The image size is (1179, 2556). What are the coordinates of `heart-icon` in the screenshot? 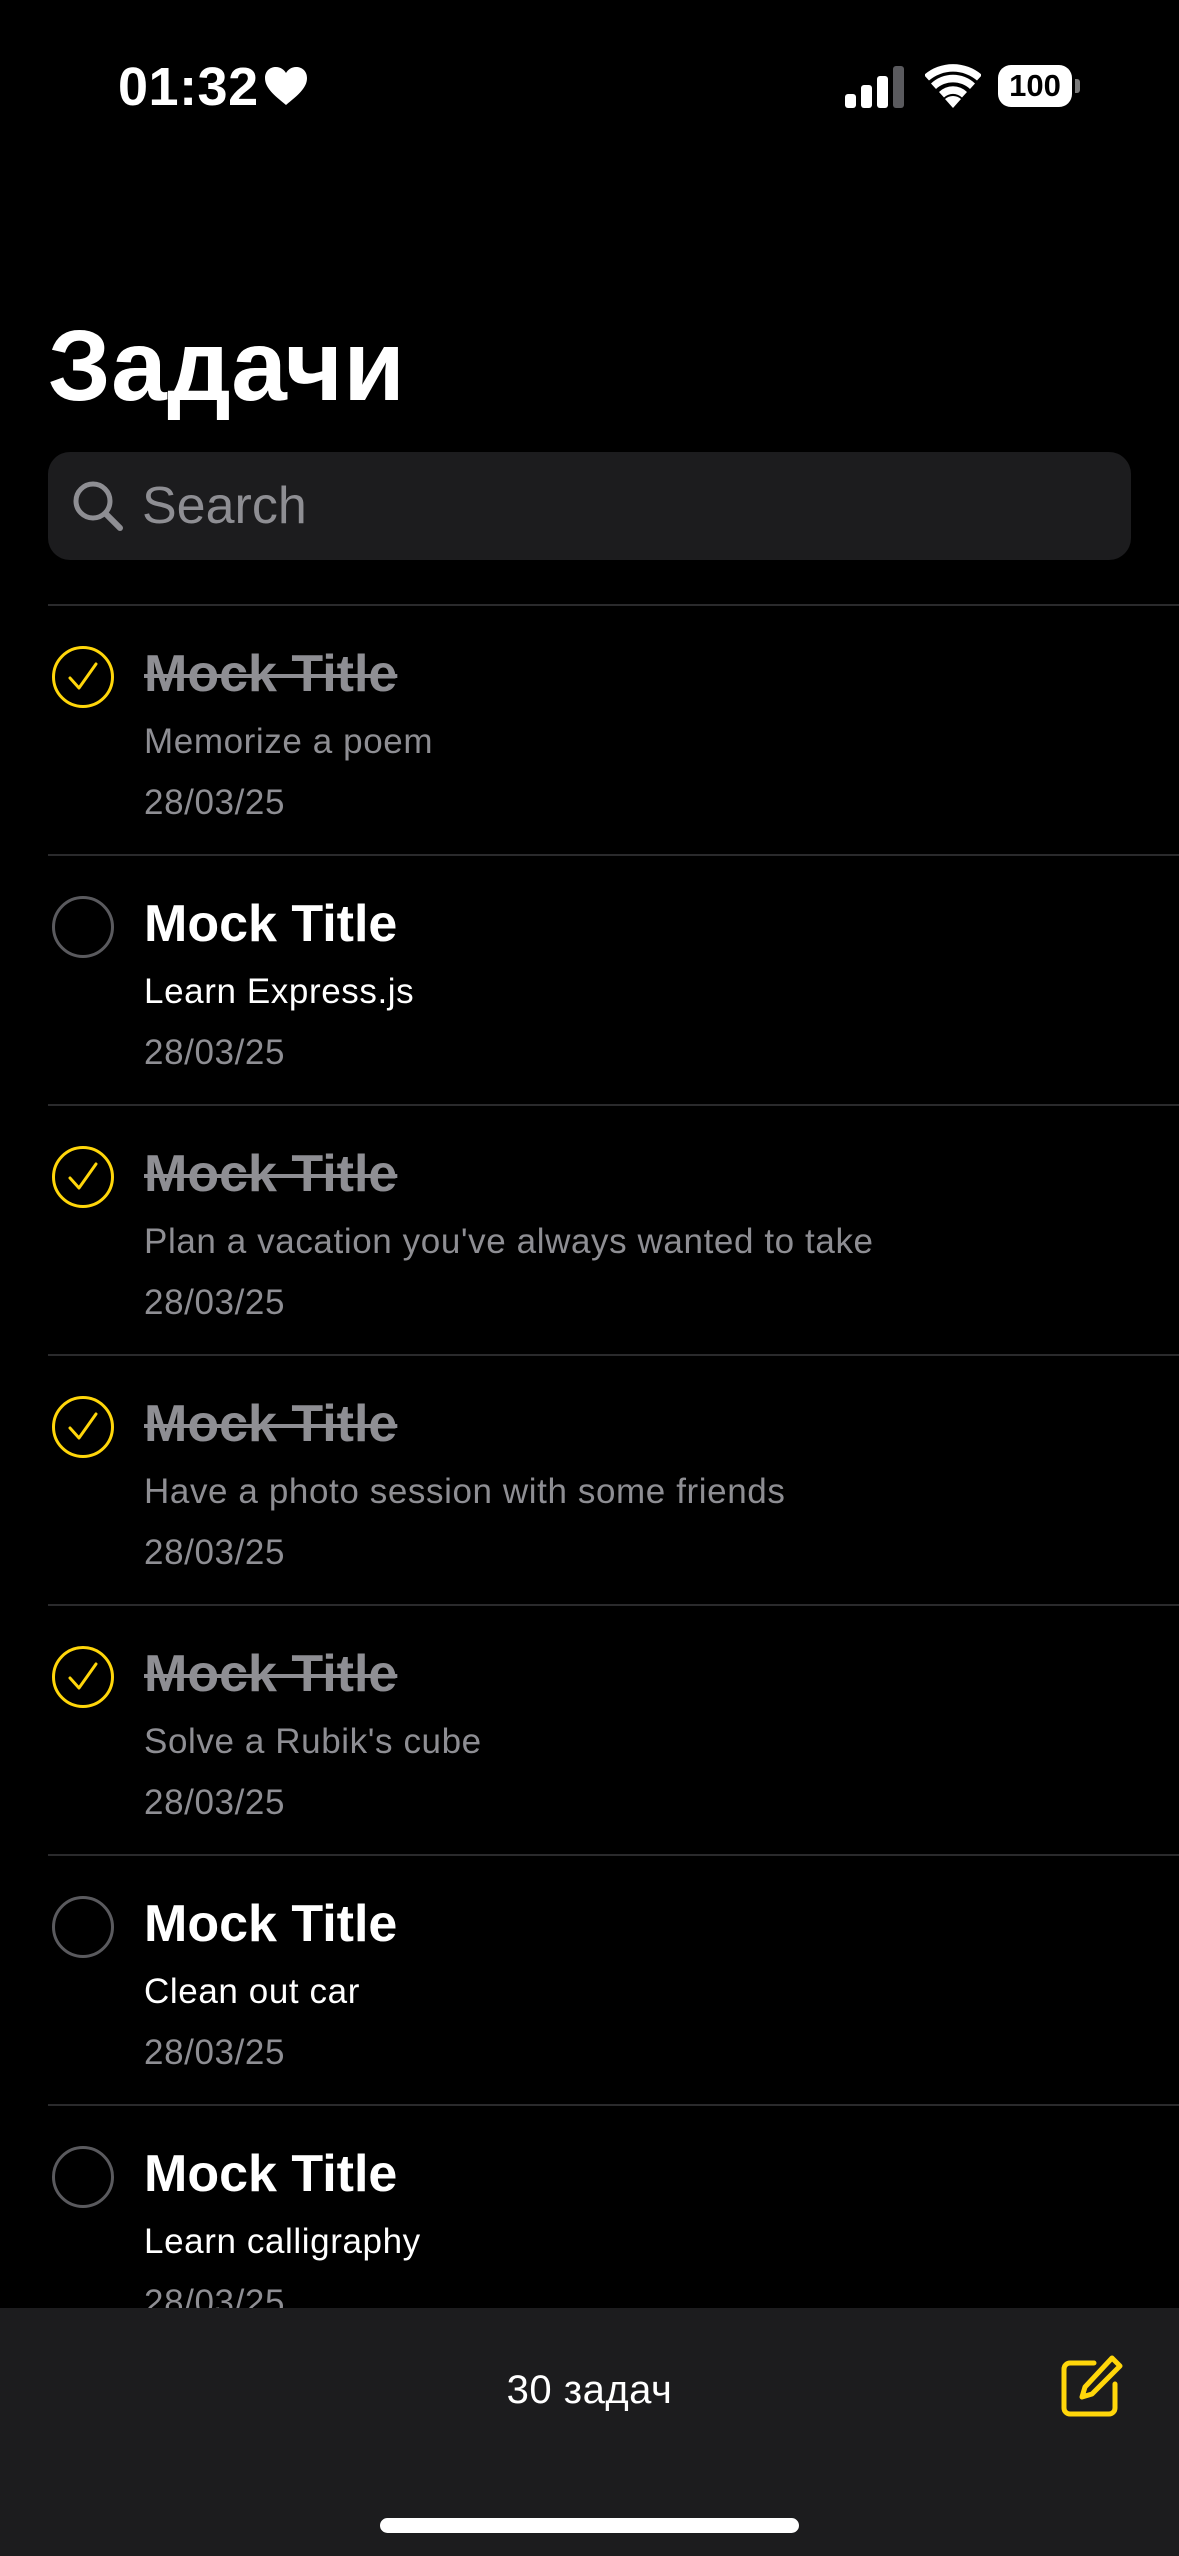 It's located at (286, 86).